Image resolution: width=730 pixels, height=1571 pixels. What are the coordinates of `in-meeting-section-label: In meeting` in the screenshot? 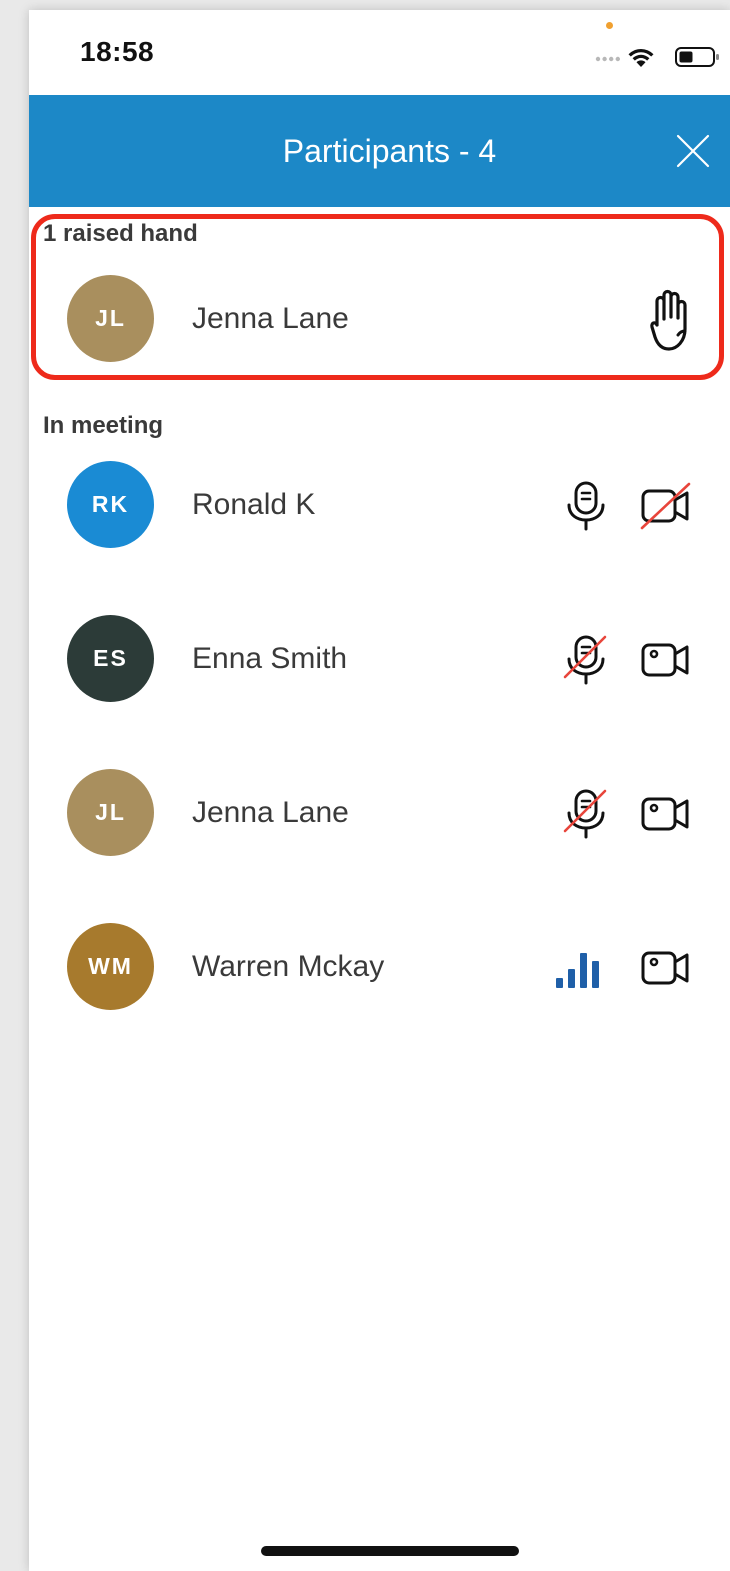 It's located at (103, 425).